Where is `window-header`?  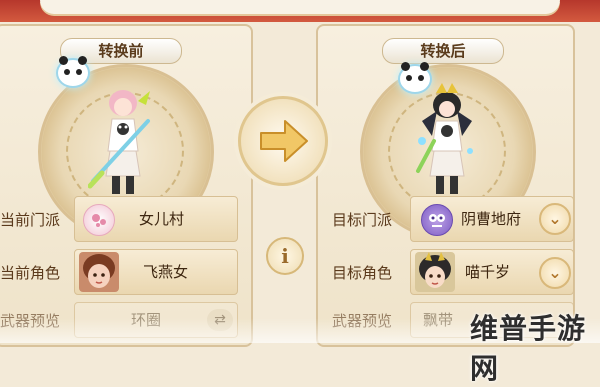 window-header is located at coordinates (300, 11).